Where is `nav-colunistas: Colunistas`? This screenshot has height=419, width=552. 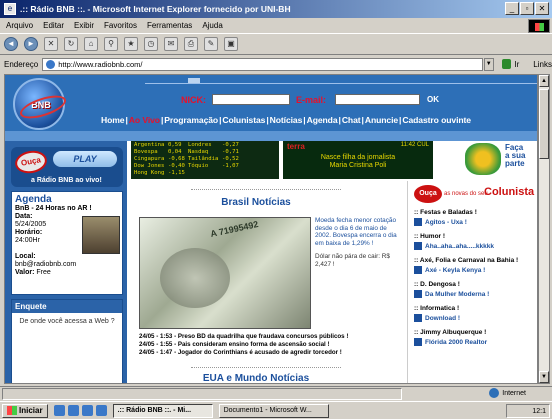 nav-colunistas: Colunistas is located at coordinates (243, 120).